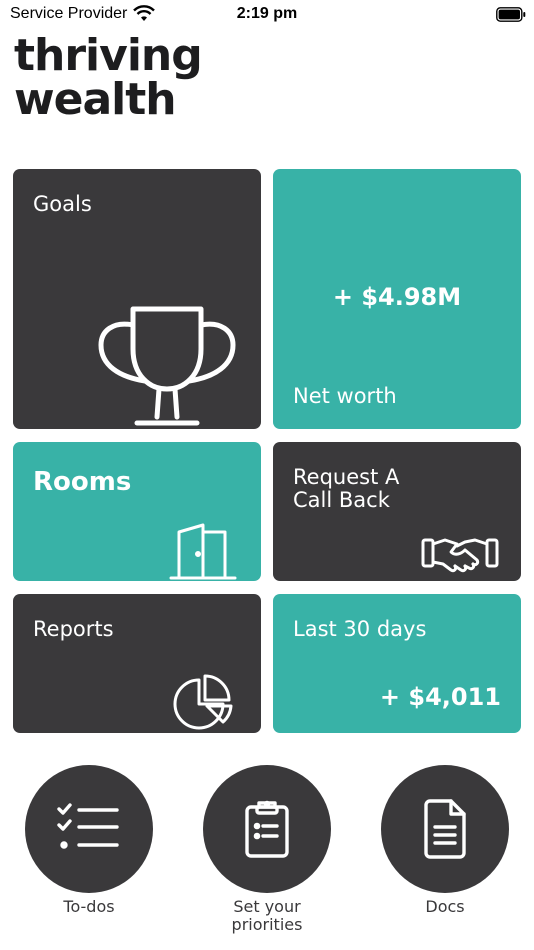 The width and height of the screenshot is (534, 950). I want to click on set-priorities-label-line-2: priorities, so click(267, 924).